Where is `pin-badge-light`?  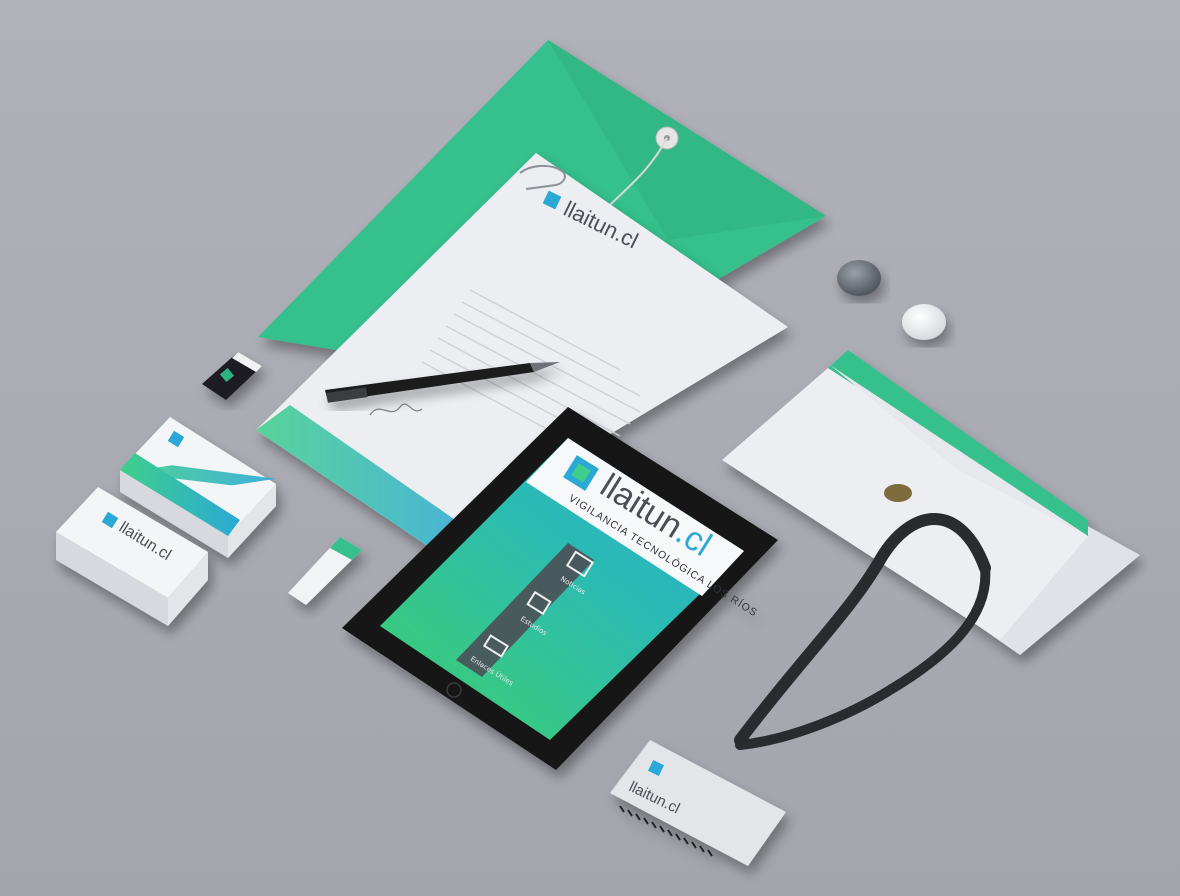 pin-badge-light is located at coordinates (924, 322).